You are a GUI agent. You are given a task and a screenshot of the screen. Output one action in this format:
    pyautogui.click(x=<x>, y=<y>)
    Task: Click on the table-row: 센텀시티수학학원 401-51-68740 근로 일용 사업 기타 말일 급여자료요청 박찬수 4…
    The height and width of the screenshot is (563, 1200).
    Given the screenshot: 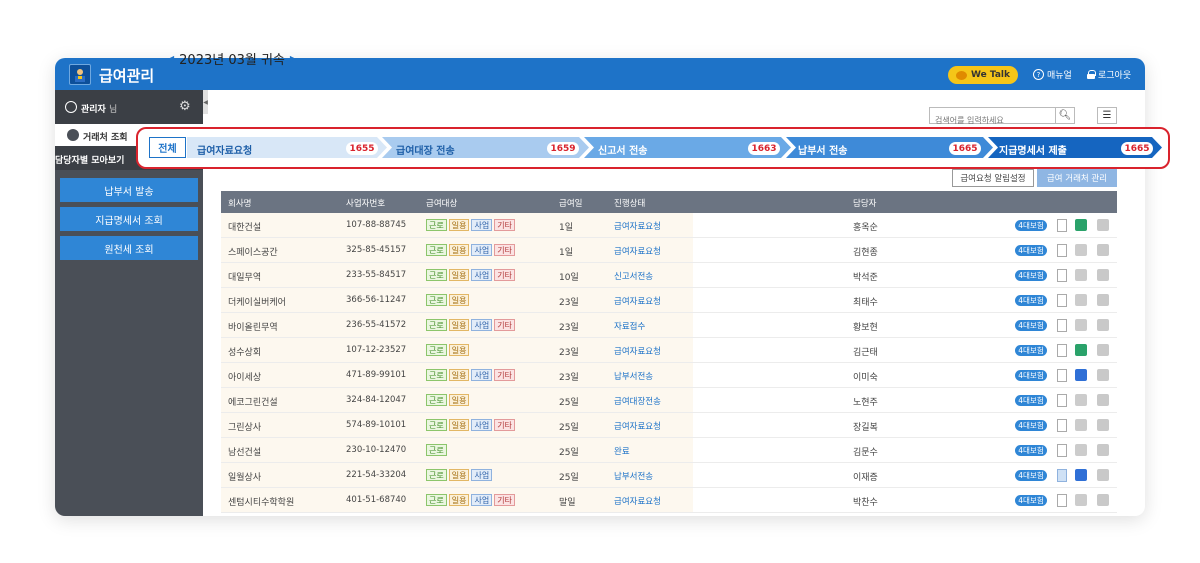 What is the action you would take?
    pyautogui.click(x=669, y=500)
    